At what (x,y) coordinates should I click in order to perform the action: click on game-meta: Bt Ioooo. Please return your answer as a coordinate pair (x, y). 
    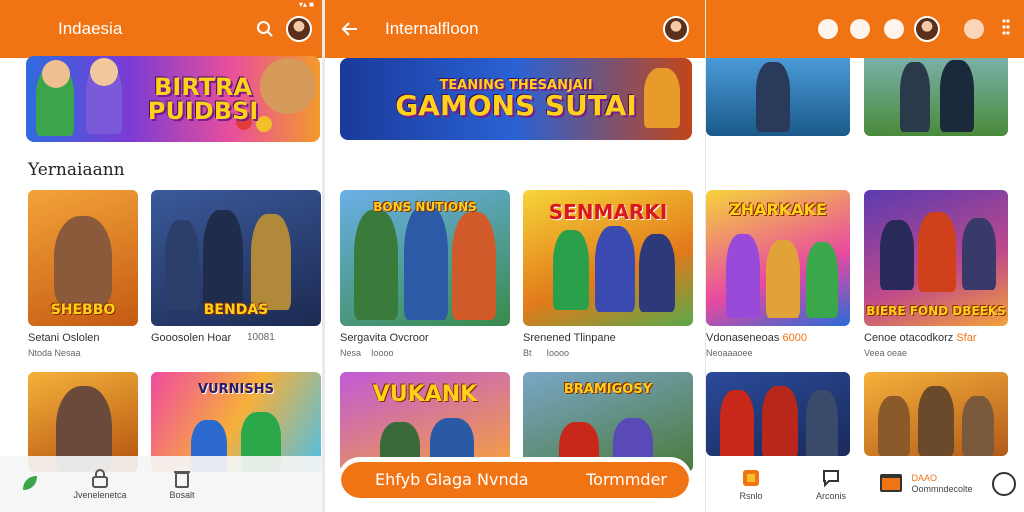
    Looking at the image, I should click on (546, 353).